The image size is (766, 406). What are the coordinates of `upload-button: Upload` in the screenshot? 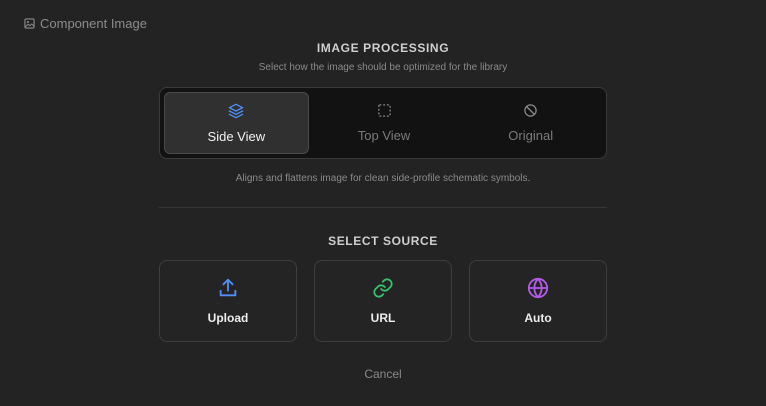 It's located at (228, 301).